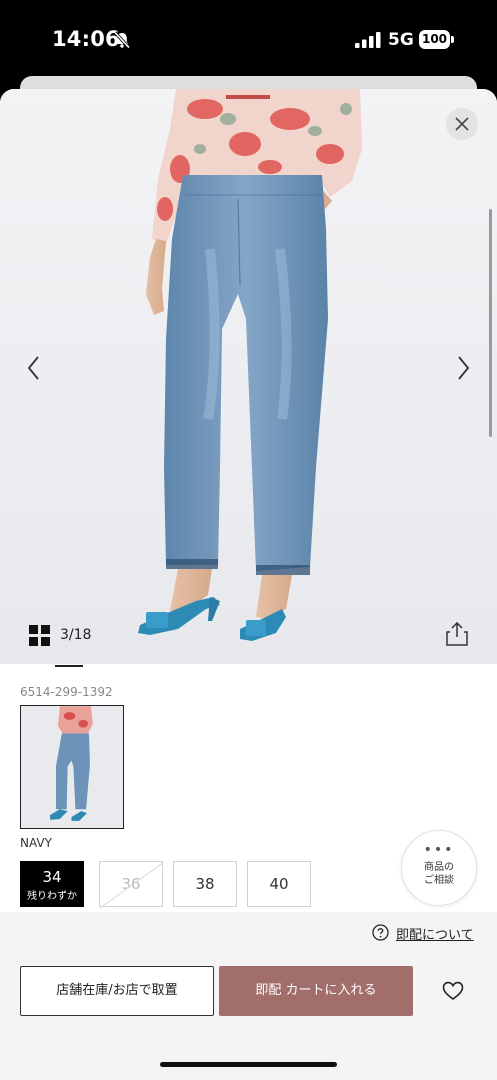 The image size is (497, 1080). I want to click on size-36-button: 36, so click(131, 884).